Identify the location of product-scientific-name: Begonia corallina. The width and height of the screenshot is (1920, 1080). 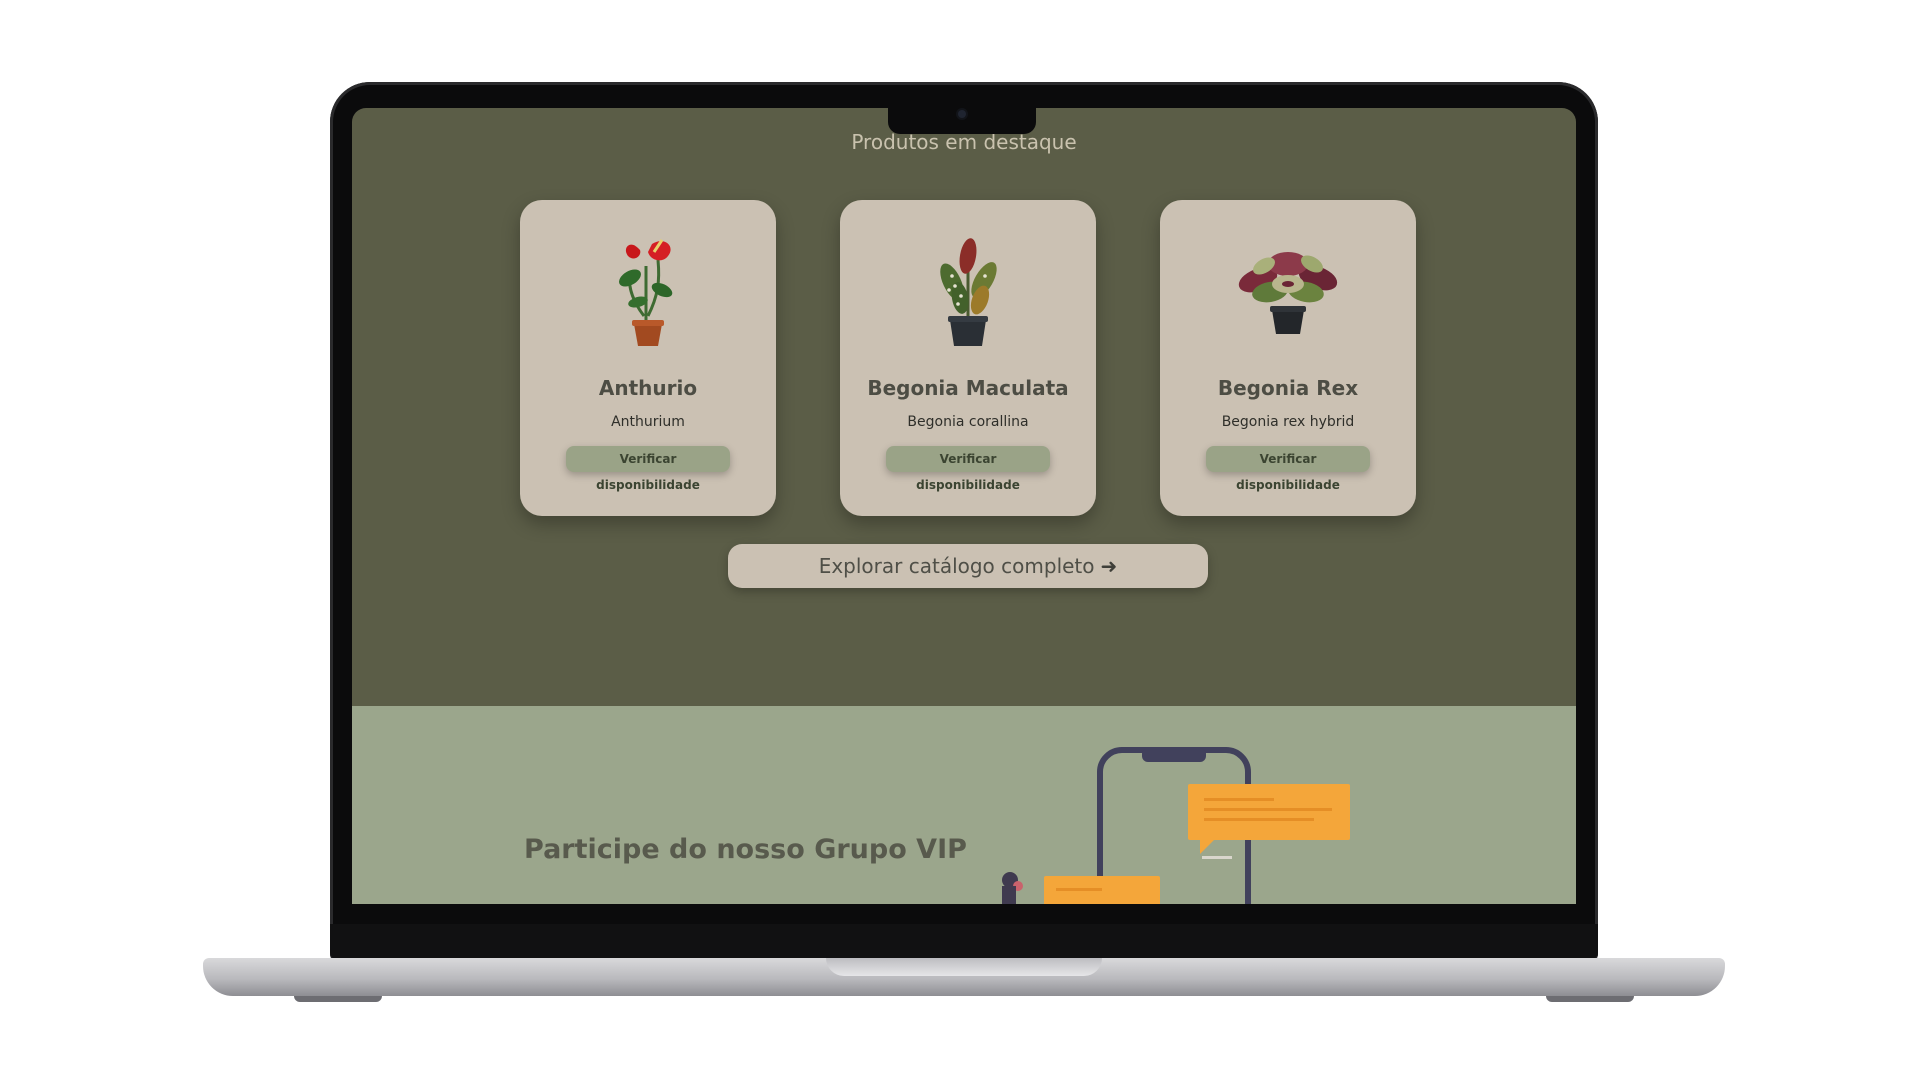
(968, 422).